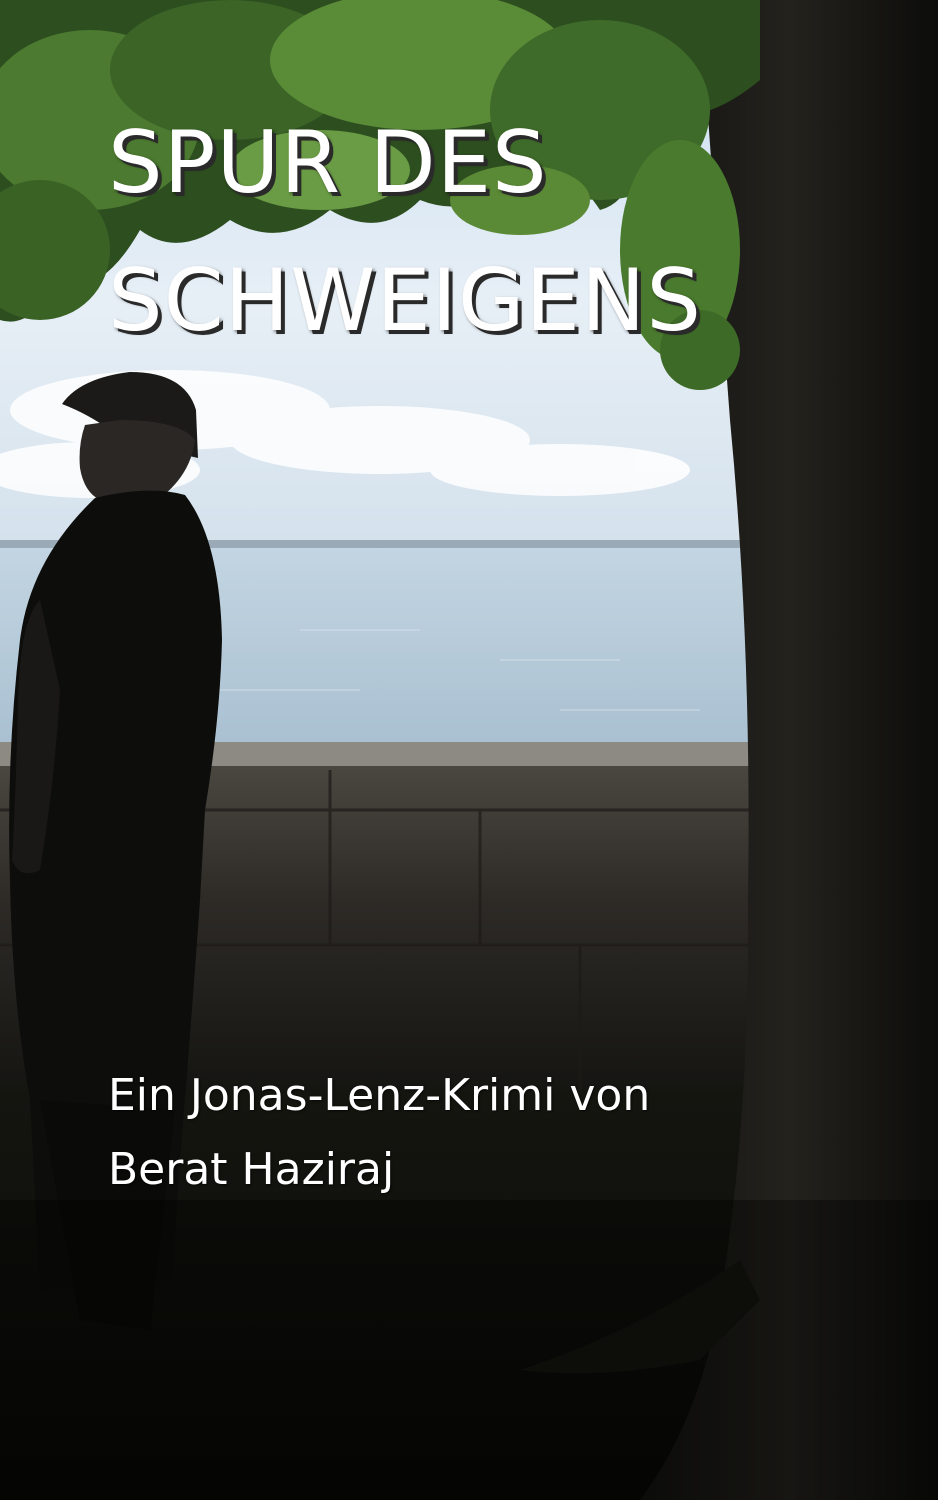 Image resolution: width=938 pixels, height=1500 pixels. Describe the element at coordinates (379, 1095) in the screenshot. I see `subtitle-line-1: Ein Jonas-Lenz-Krimi von` at that location.